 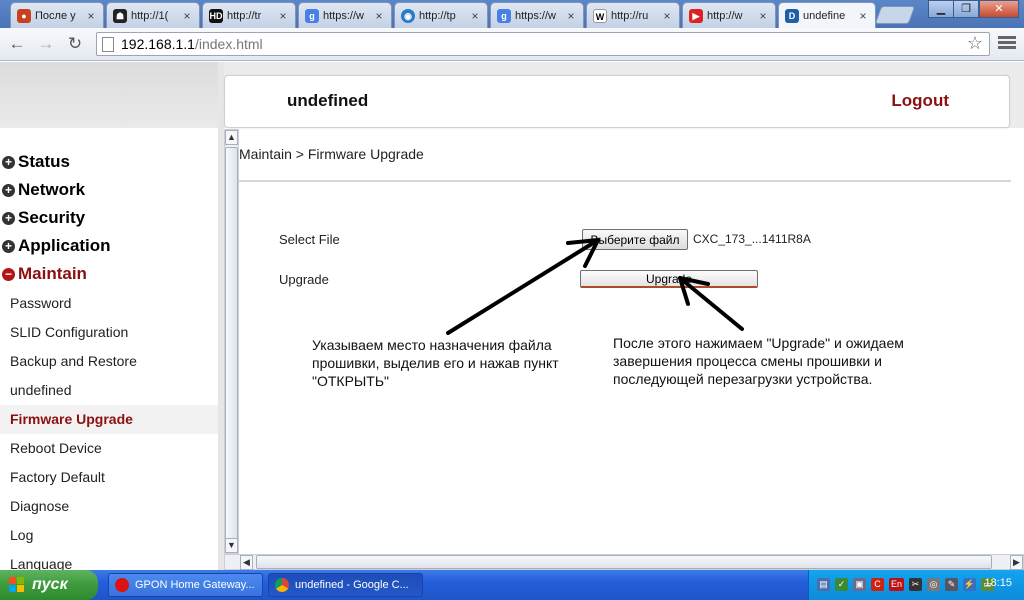 I want to click on start-button: пуск, so click(x=49, y=585).